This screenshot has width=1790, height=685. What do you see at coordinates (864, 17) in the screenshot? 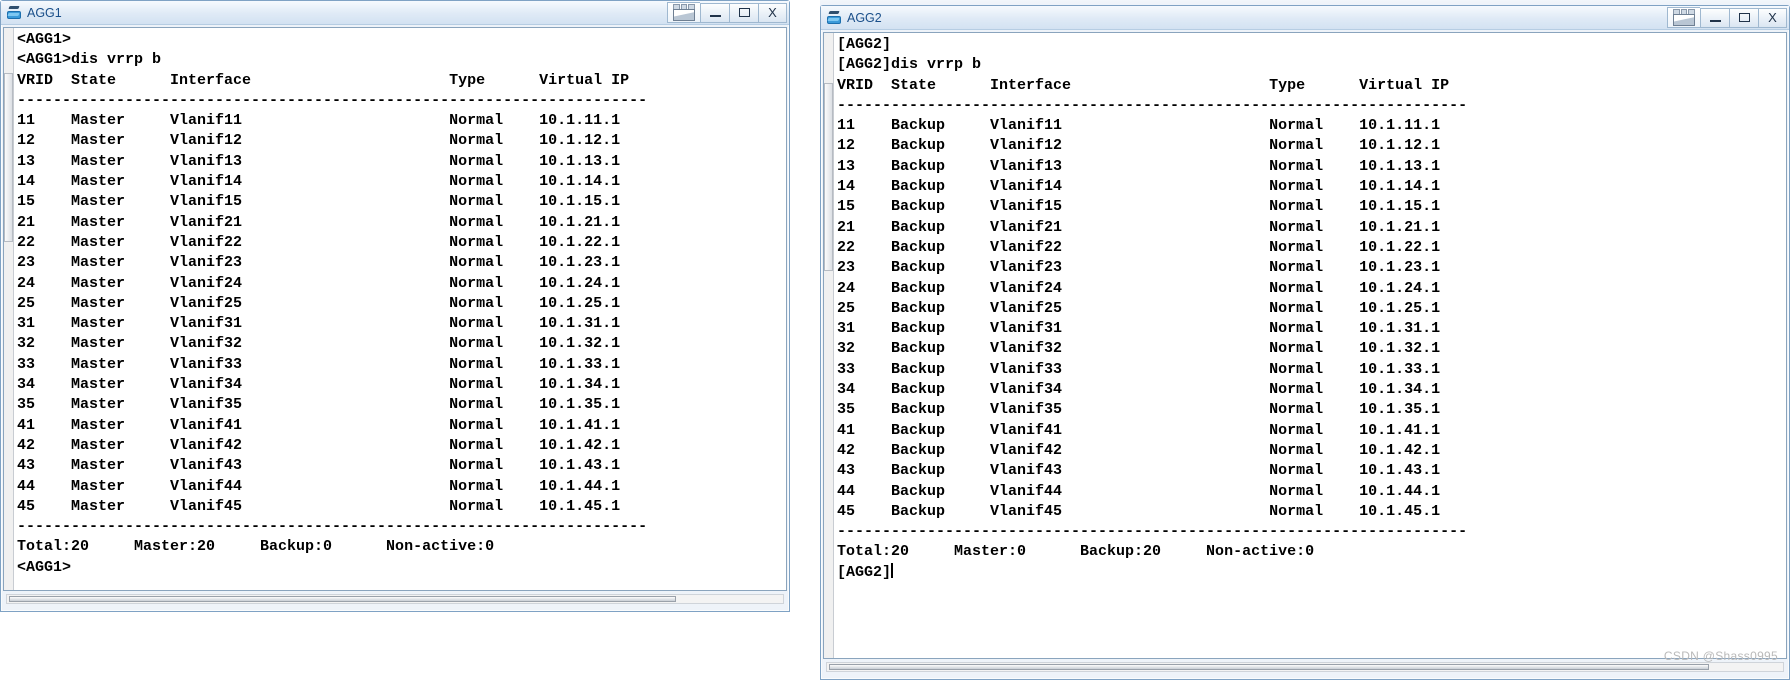
I see `window-title-agg2: AGG2` at bounding box center [864, 17].